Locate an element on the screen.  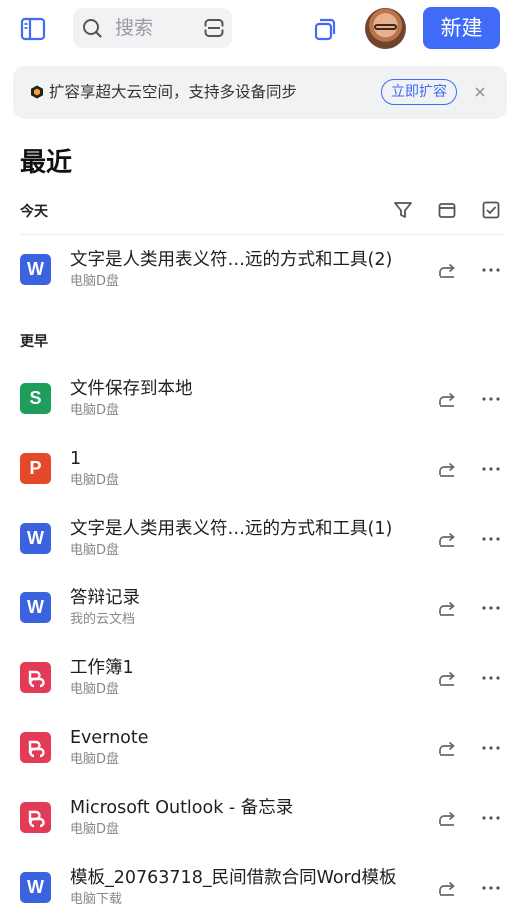
file-title: 文字是人类用表义符…远的方式和工具(2) is located at coordinates (231, 260).